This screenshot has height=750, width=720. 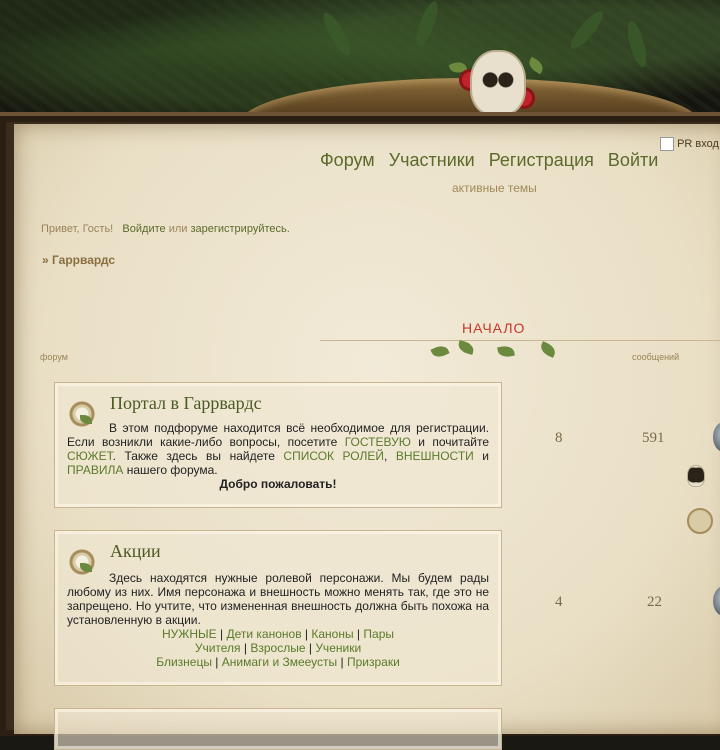 I want to click on rules-link: ПРАВИЛА, so click(x=95, y=470).